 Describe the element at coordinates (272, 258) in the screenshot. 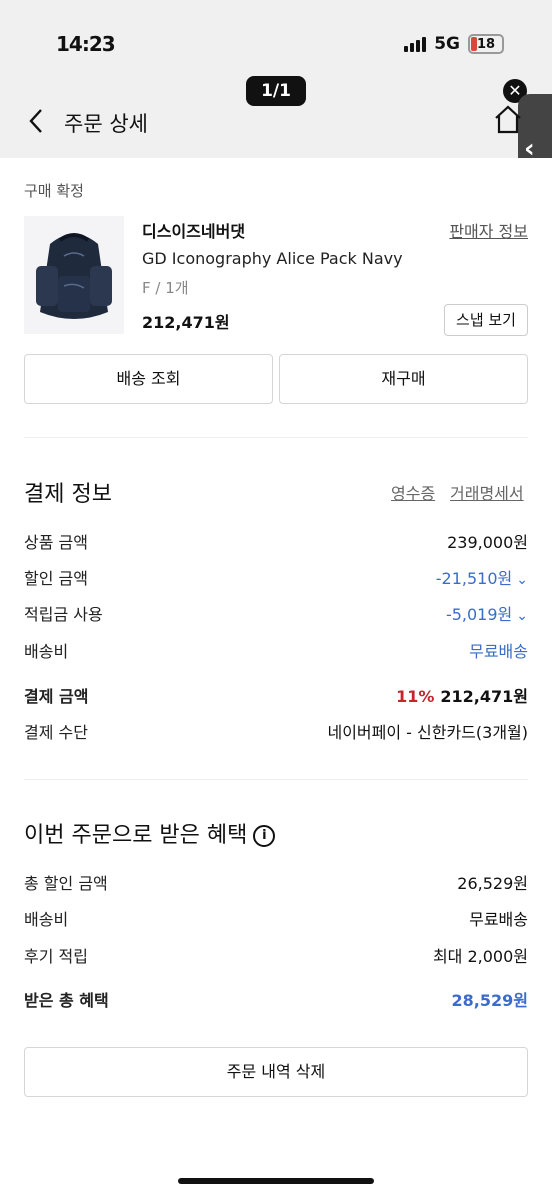

I see `product-name: GD Iconography Alice Pack Navy` at that location.